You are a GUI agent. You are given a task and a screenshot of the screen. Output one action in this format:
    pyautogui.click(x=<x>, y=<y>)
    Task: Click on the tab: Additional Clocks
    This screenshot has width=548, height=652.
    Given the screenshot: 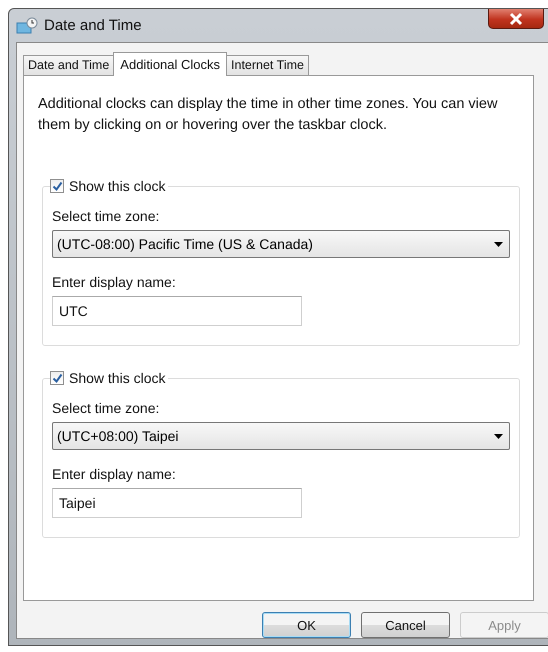 What is the action you would take?
    pyautogui.click(x=170, y=64)
    